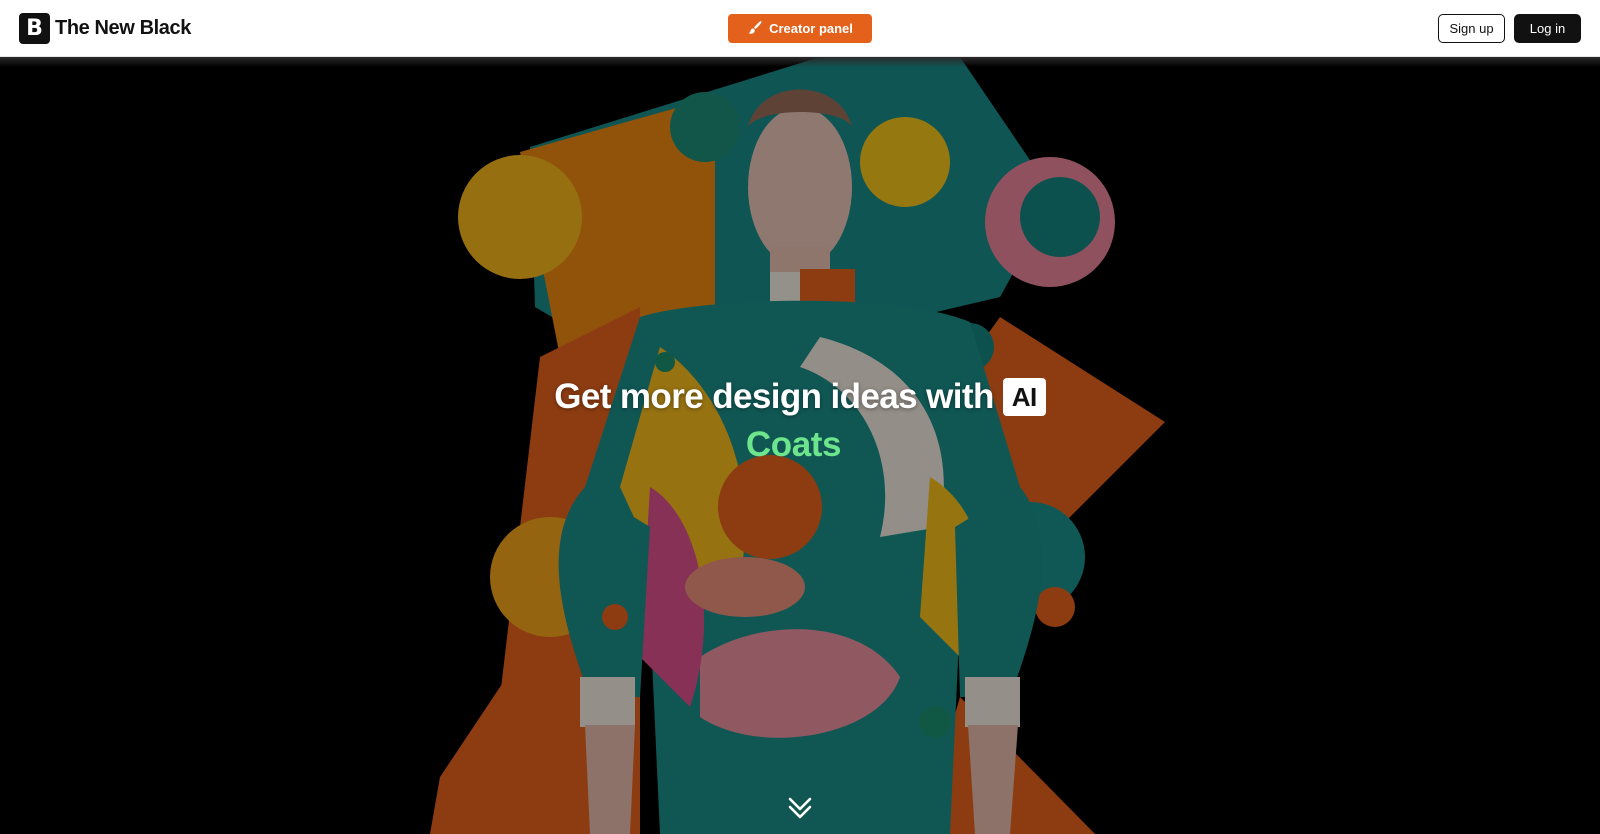 This screenshot has width=1600, height=834. I want to click on ai-badge: AI, so click(1024, 397).